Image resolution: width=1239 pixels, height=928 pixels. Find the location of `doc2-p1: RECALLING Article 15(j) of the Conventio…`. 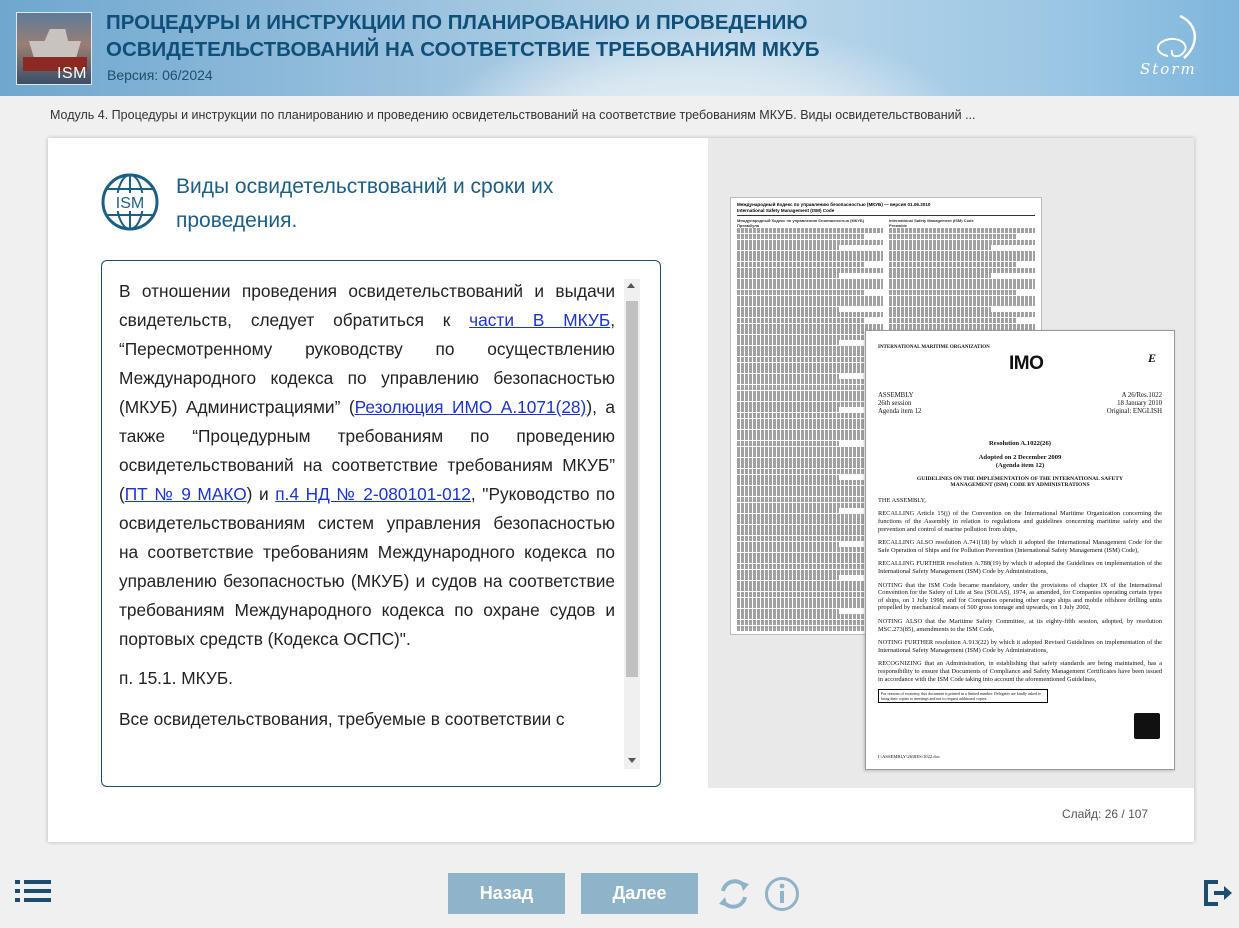

doc2-p1: RECALLING Article 15(j) of the Conventio… is located at coordinates (1020, 521).